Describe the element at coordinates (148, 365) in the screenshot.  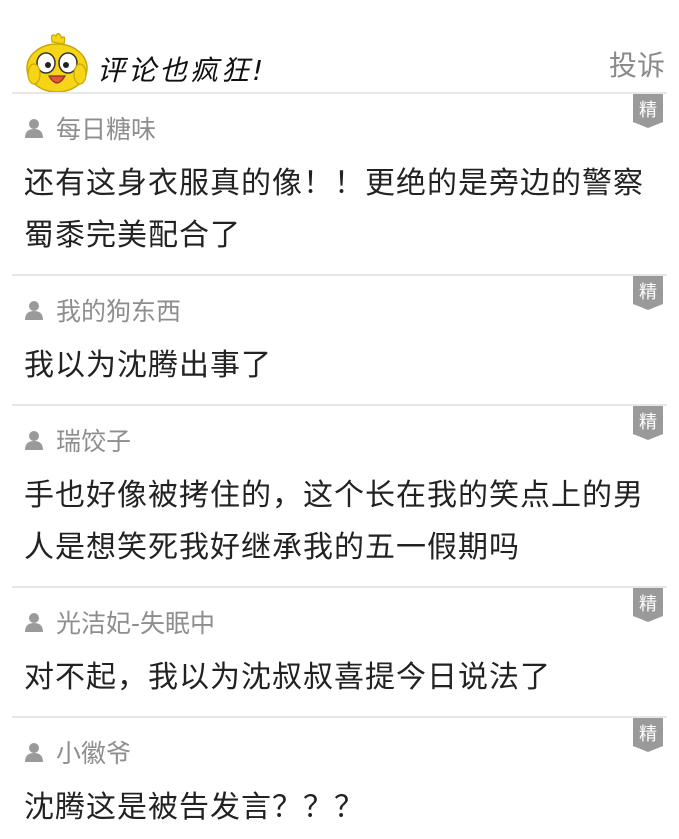
I see `comment-text: 我以为沈腾出事了` at that location.